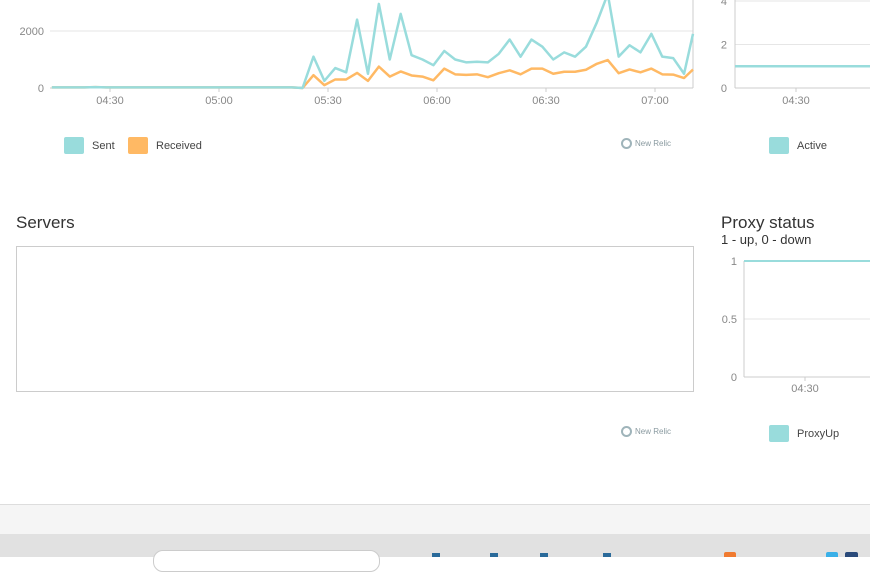 Image resolution: width=870 pixels, height=572 pixels. What do you see at coordinates (796, 325) in the screenshot?
I see `proxy-status-chart: 0 0.5 1 04:30` at bounding box center [796, 325].